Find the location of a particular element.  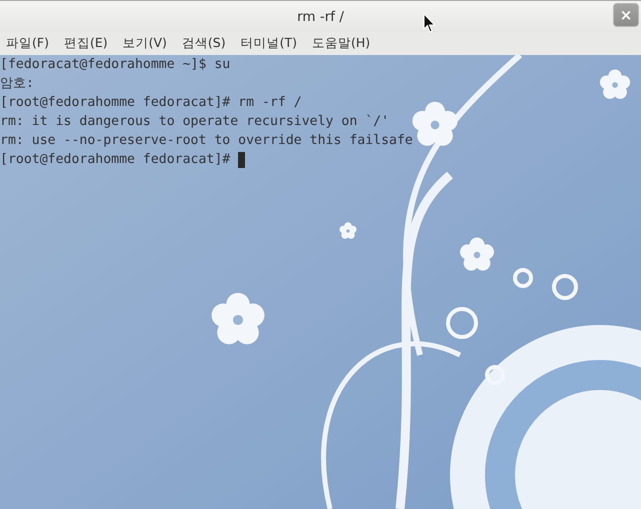

menu-item: 터미널(T) is located at coordinates (269, 43).